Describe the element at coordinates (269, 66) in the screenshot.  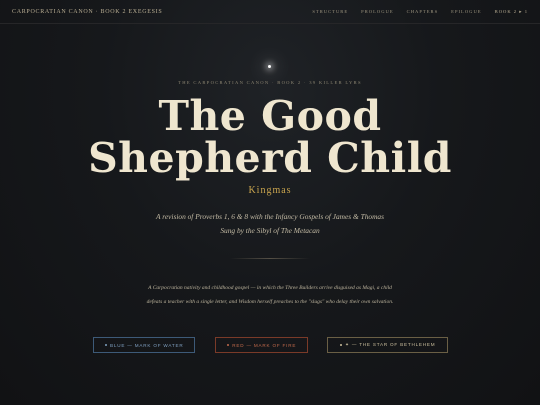
I see `star-glow-icon` at that location.